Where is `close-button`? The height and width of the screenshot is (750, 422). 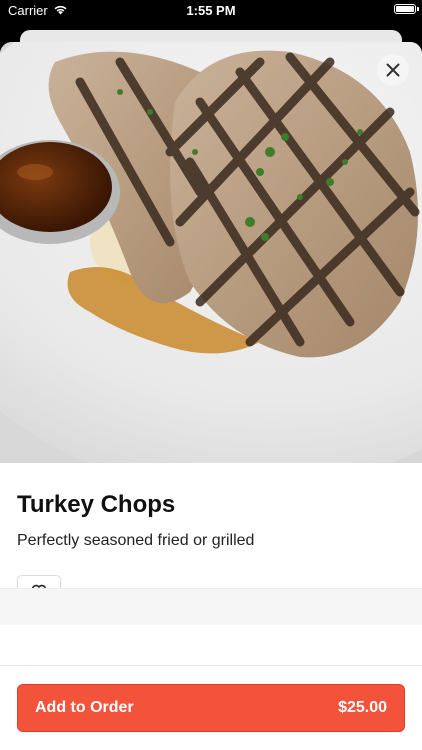
close-button is located at coordinates (393, 70).